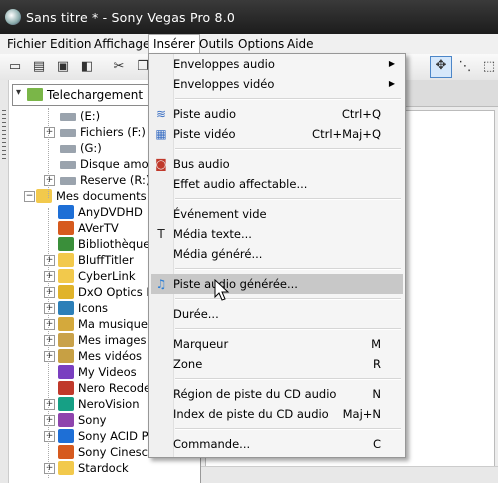  What do you see at coordinates (300, 44) in the screenshot?
I see `menu-aide: Aide` at bounding box center [300, 44].